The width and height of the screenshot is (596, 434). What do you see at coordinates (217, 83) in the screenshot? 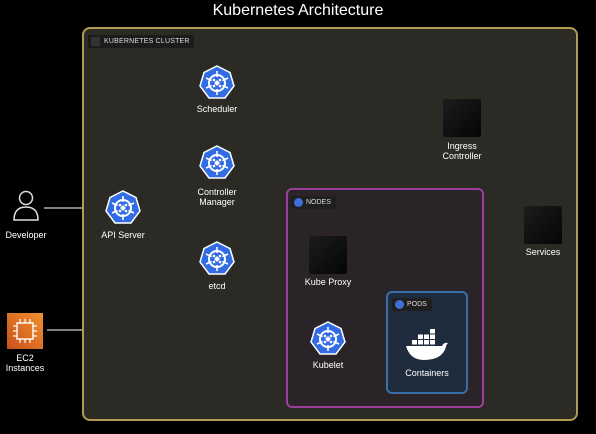
I see `scheduler-icon` at bounding box center [217, 83].